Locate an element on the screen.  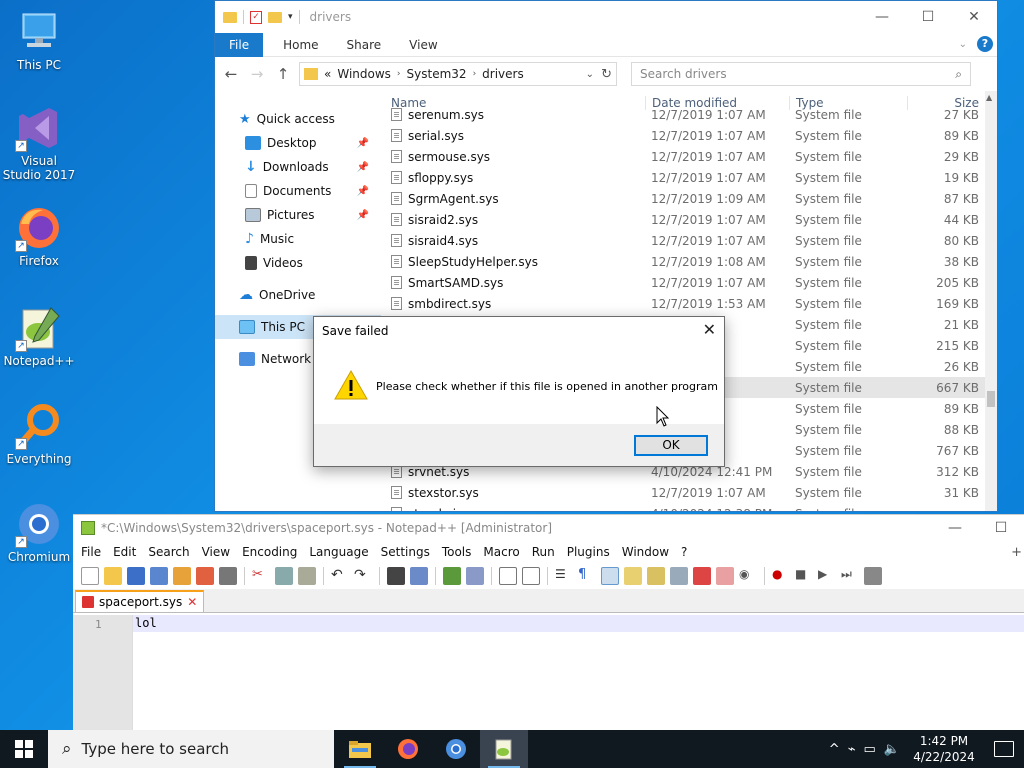
scroll-up-icon: ▲ is located at coordinates (989, 97).